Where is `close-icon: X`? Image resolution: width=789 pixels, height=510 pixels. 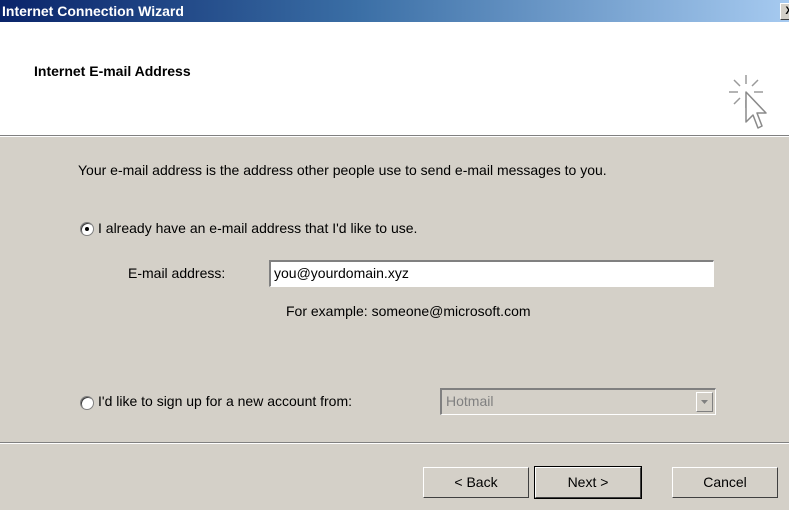
close-icon: X is located at coordinates (787, 11).